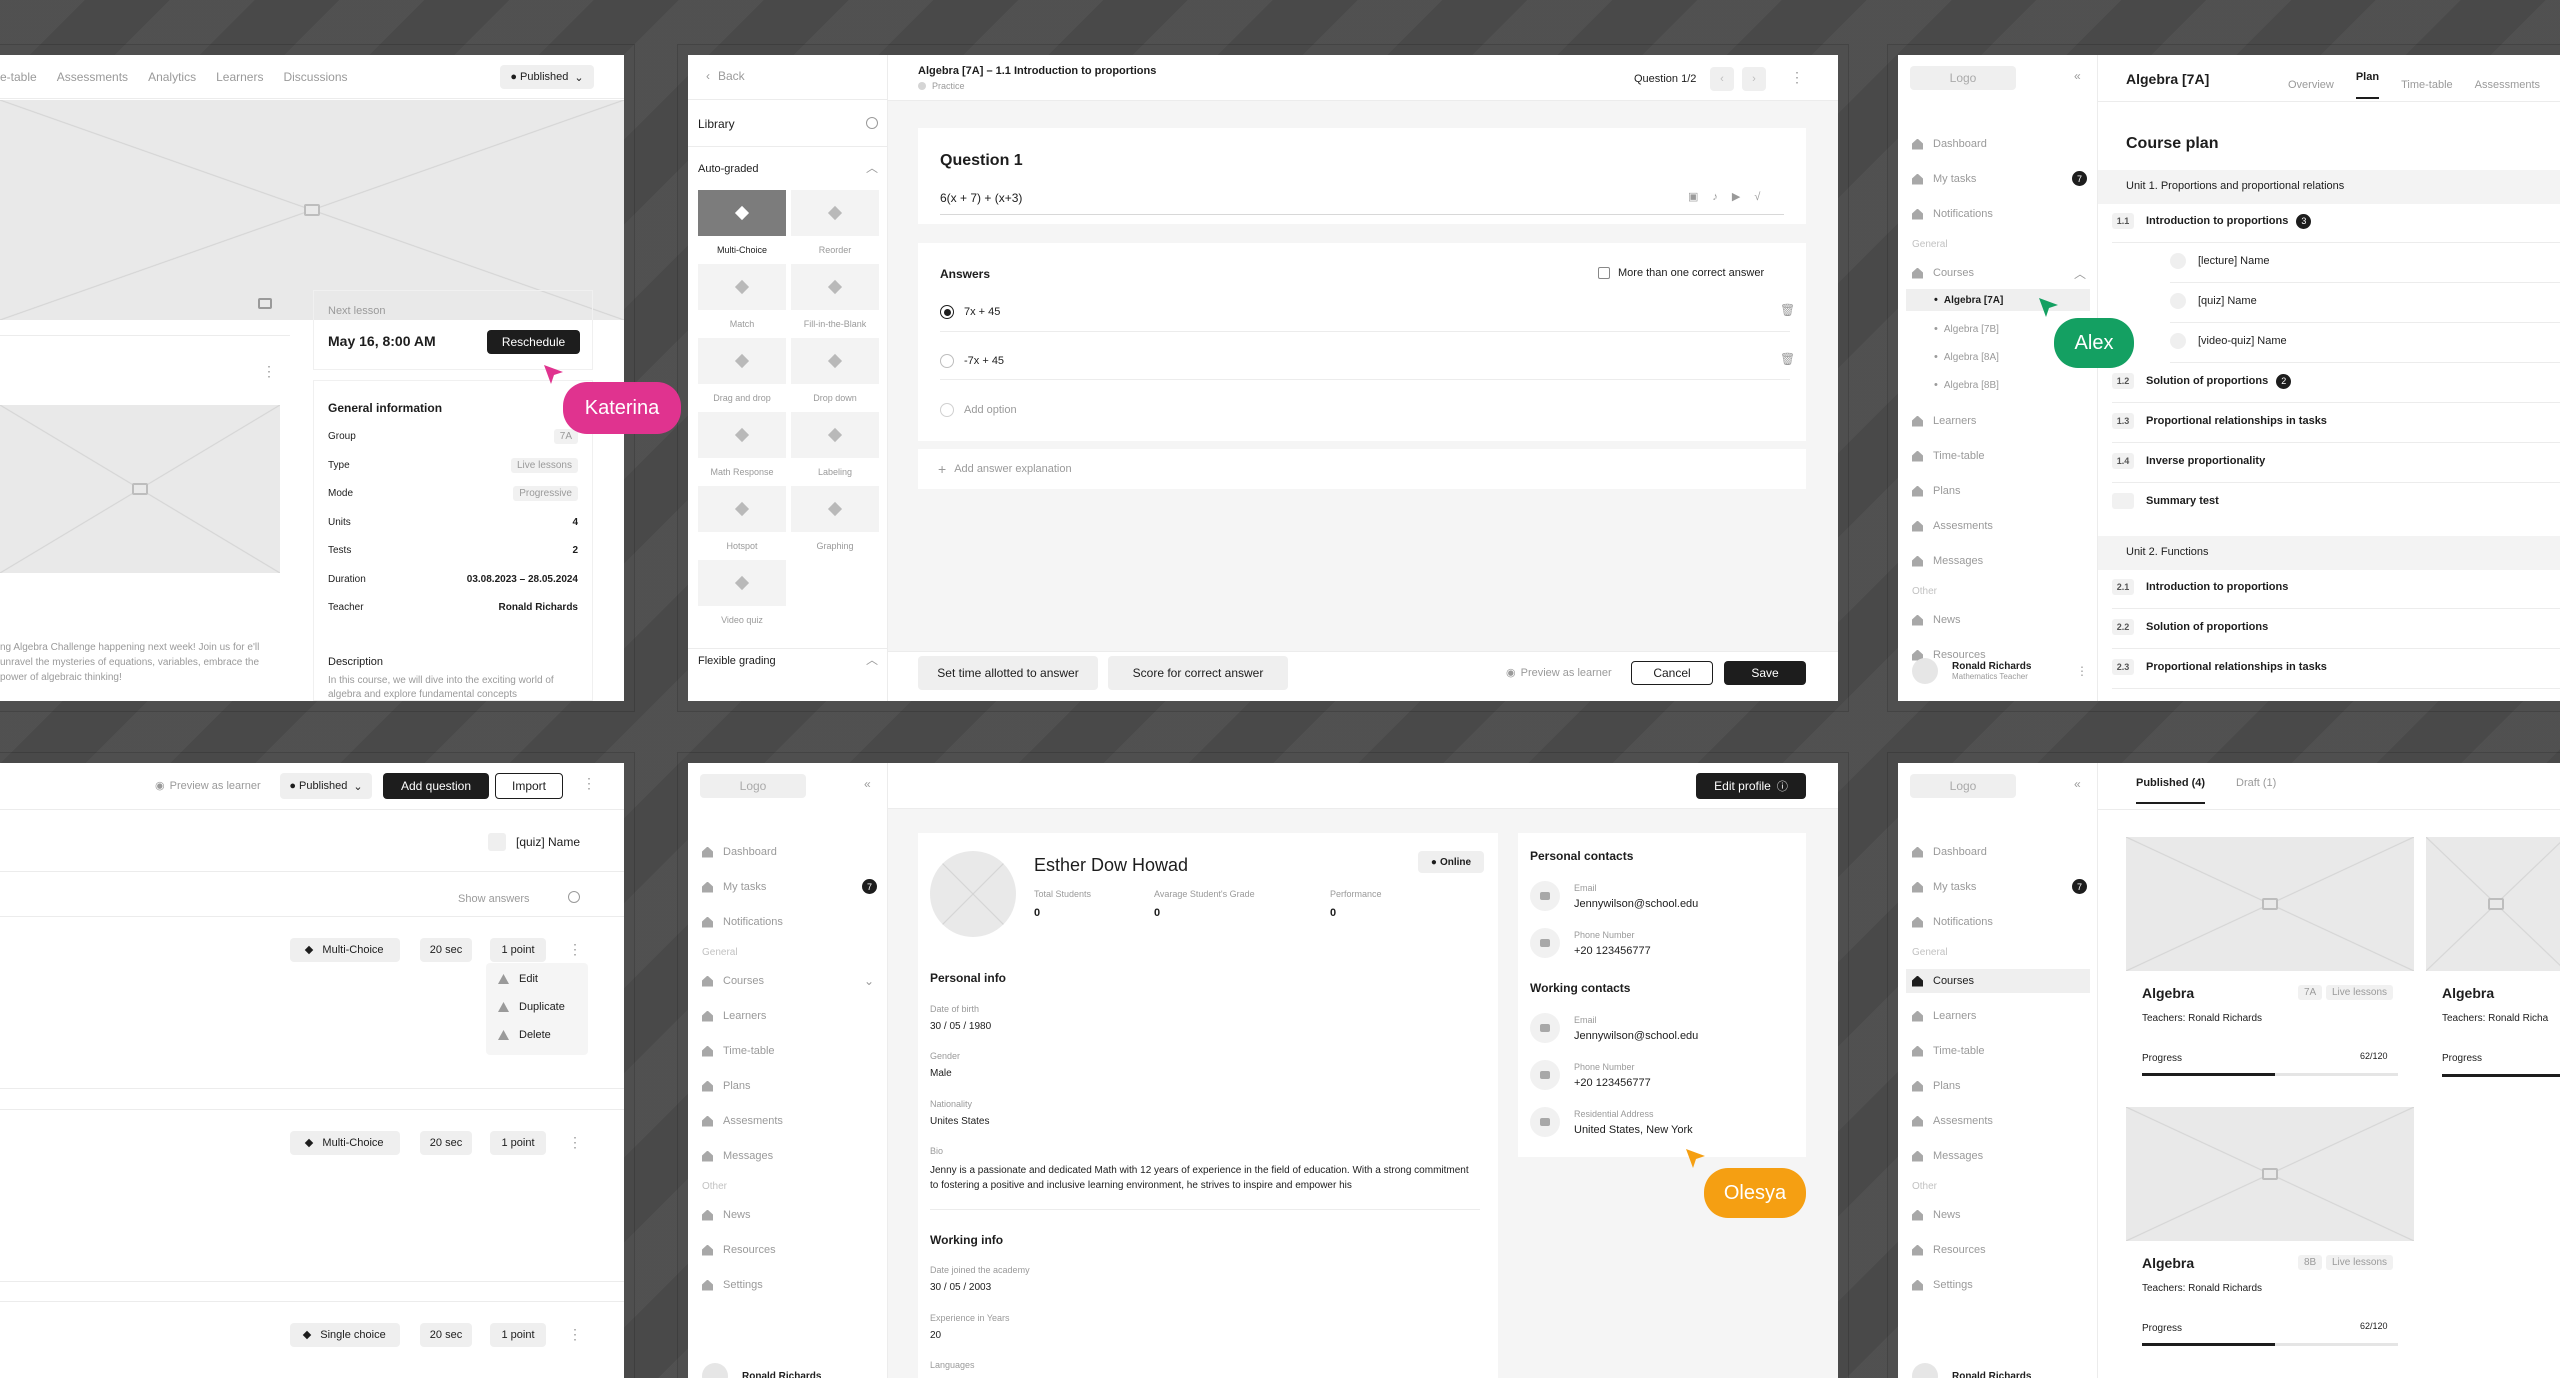  What do you see at coordinates (2311, 85) in the screenshot?
I see `tab-overview: Overview` at bounding box center [2311, 85].